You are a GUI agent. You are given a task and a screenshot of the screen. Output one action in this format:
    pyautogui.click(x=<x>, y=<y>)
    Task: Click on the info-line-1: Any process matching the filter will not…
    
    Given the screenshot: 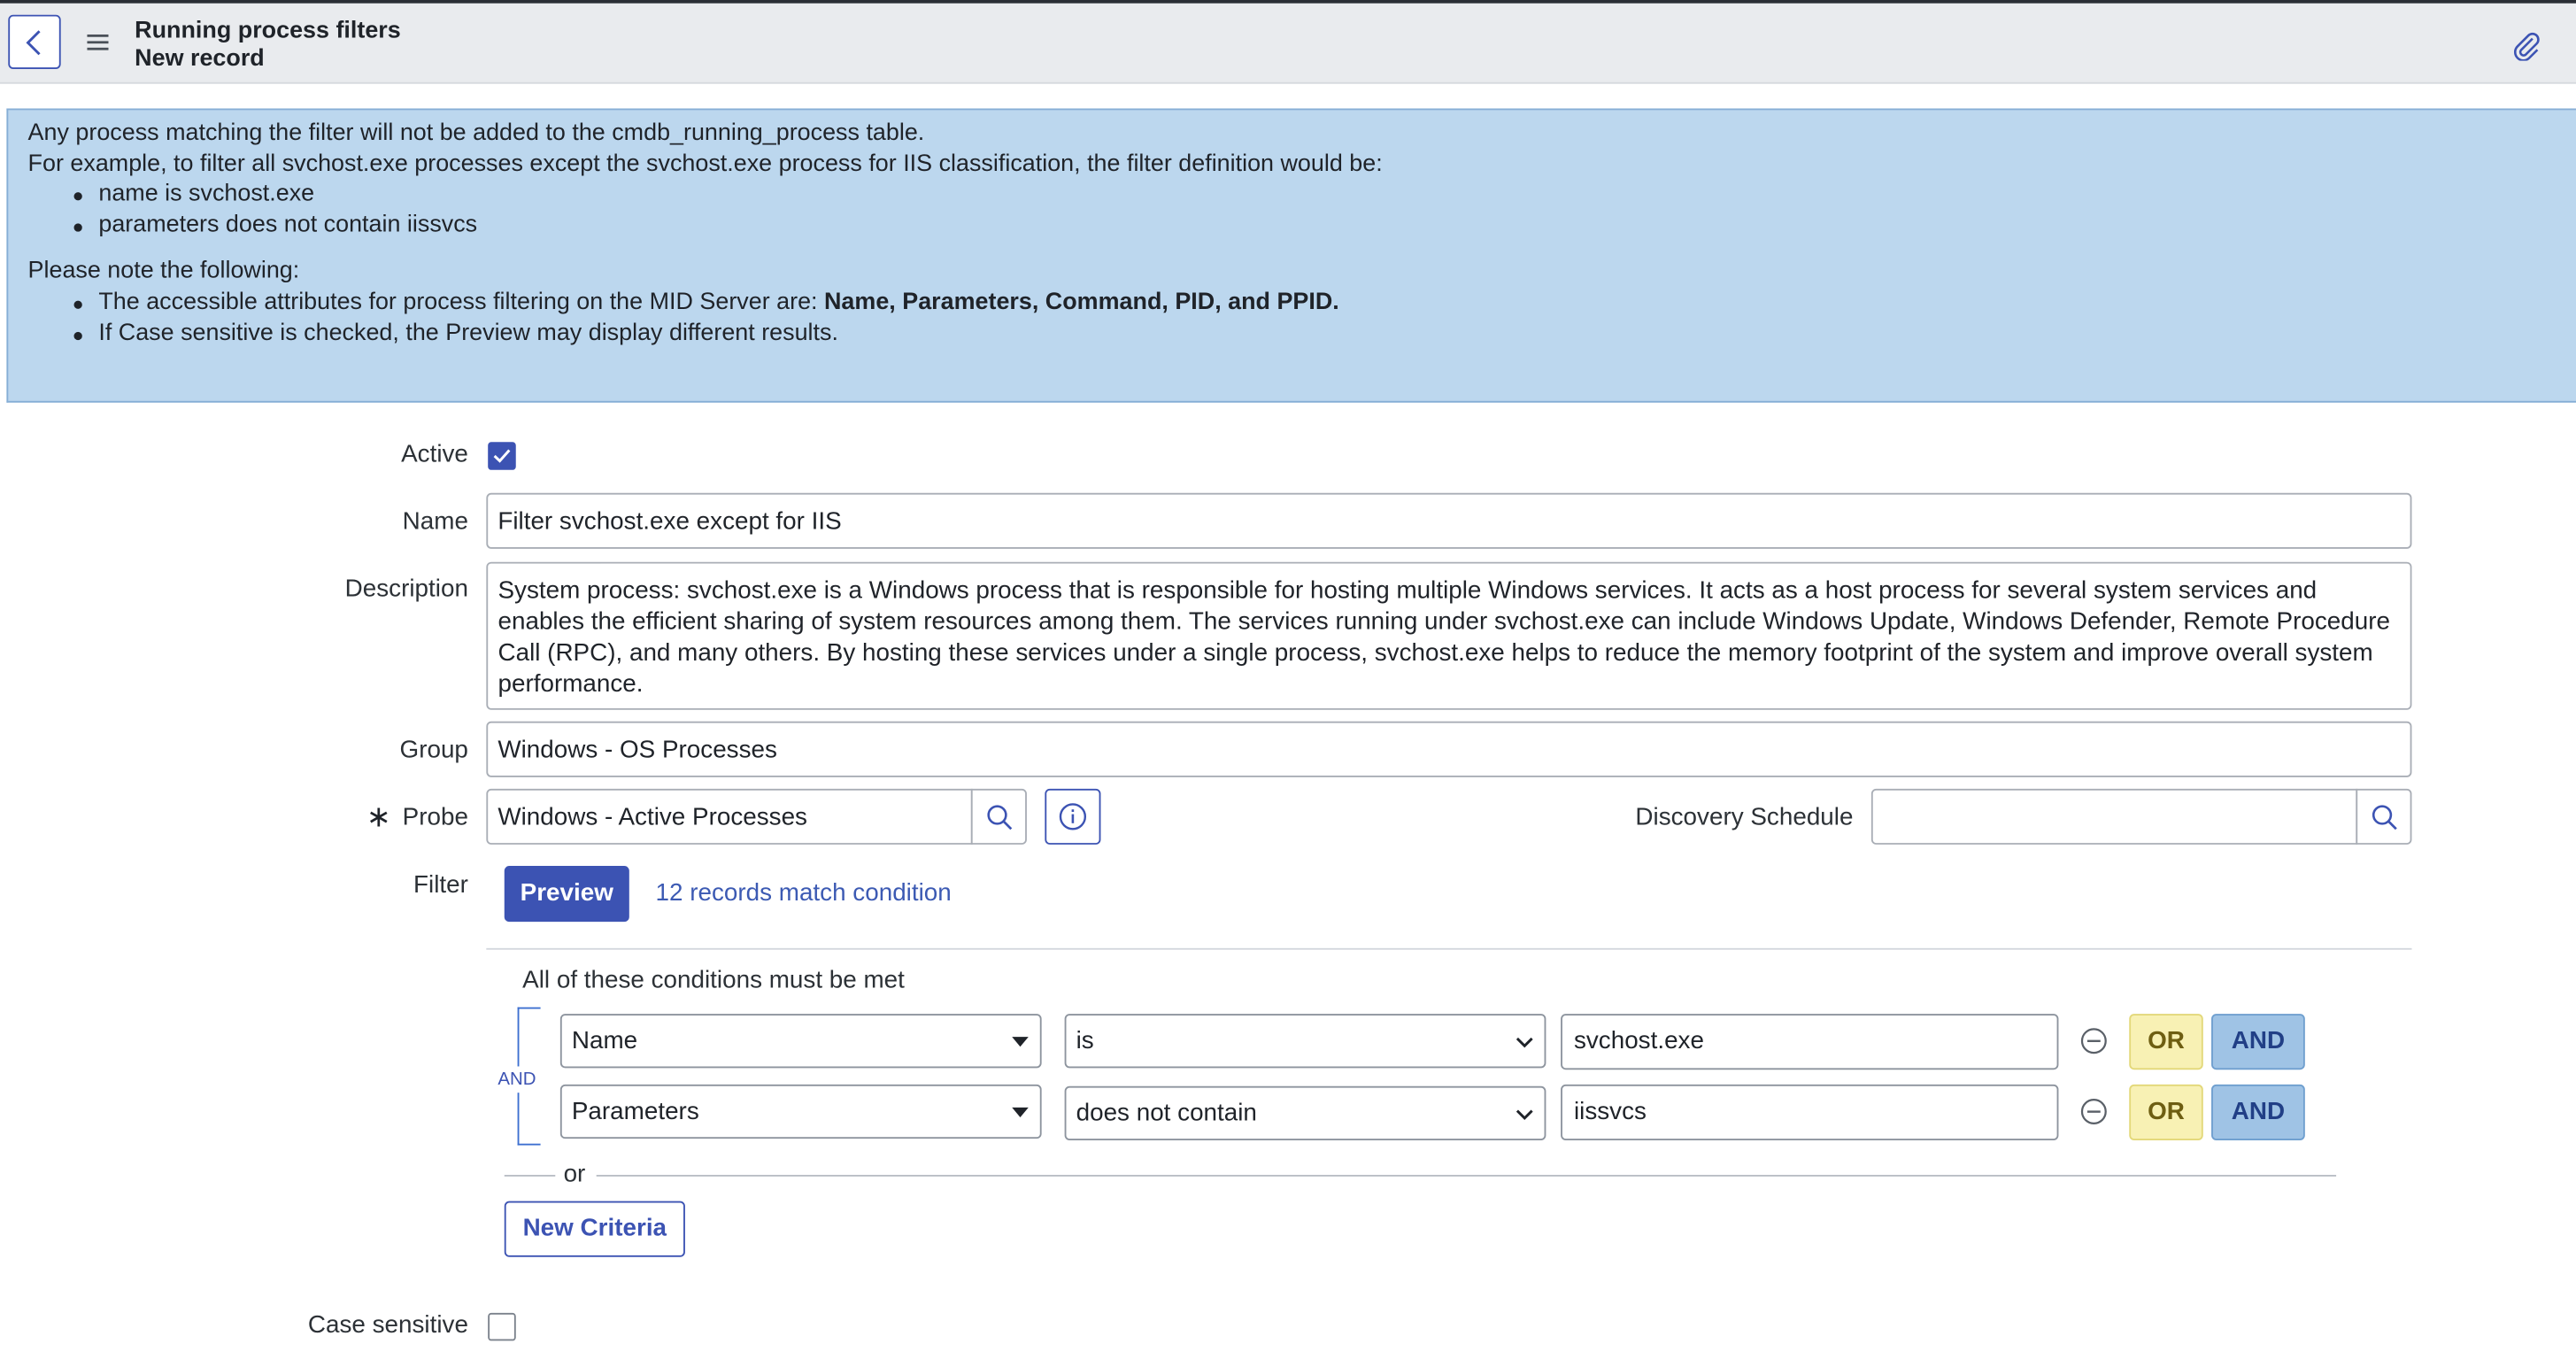 What is the action you would take?
    pyautogui.click(x=476, y=134)
    